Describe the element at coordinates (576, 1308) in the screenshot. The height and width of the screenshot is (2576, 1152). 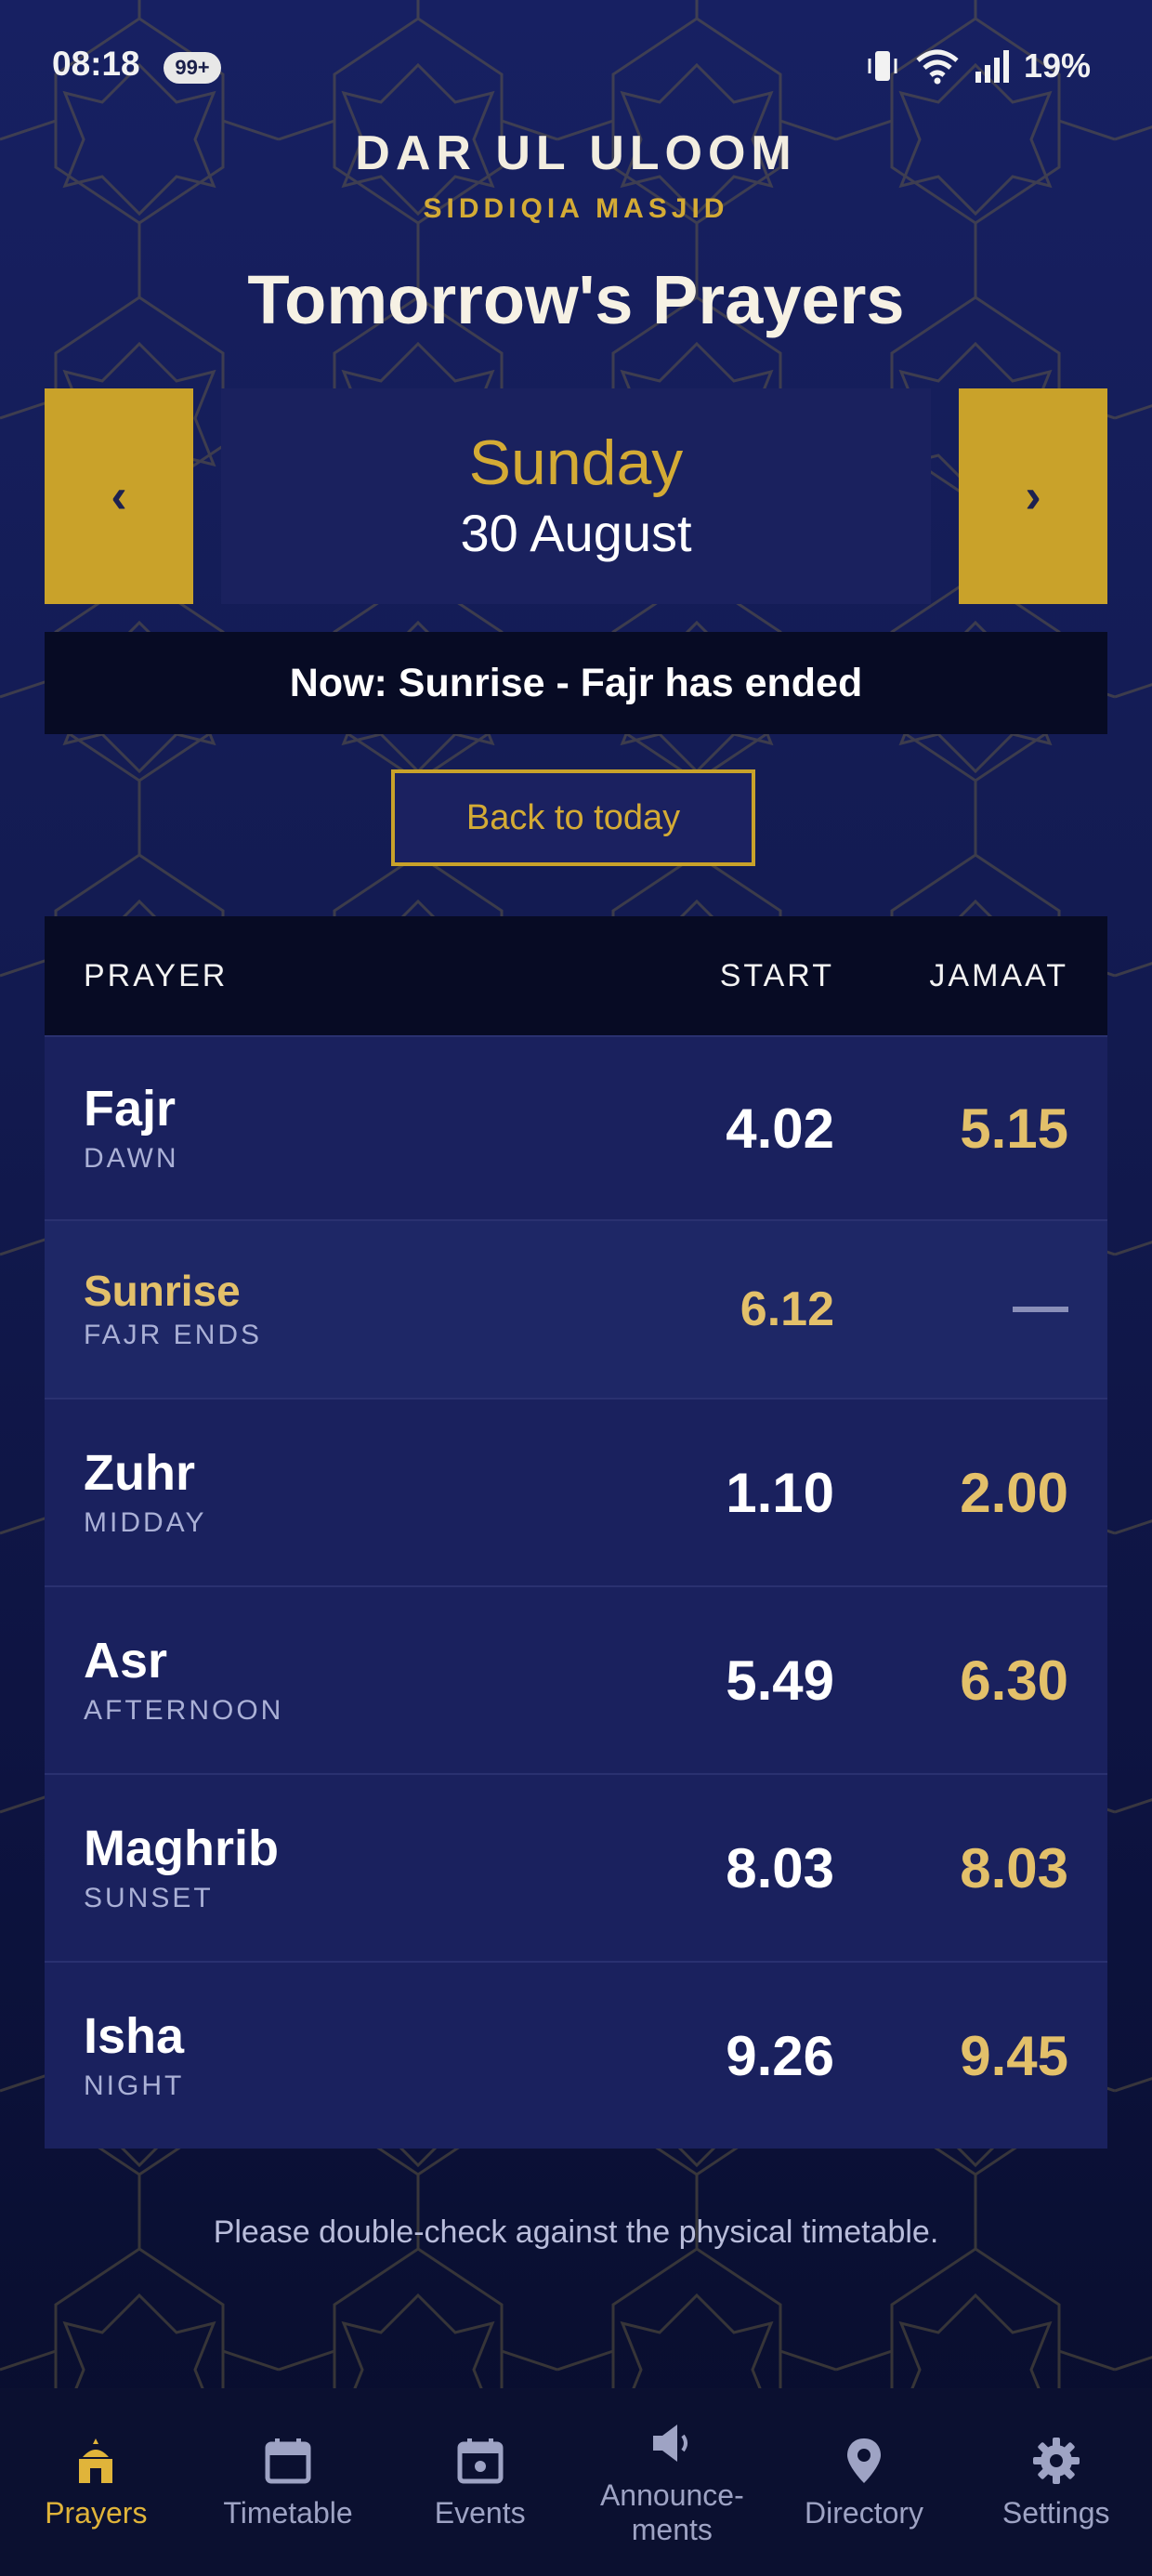
I see `table-row: Sunrise FAJR ENDS 6.12` at that location.